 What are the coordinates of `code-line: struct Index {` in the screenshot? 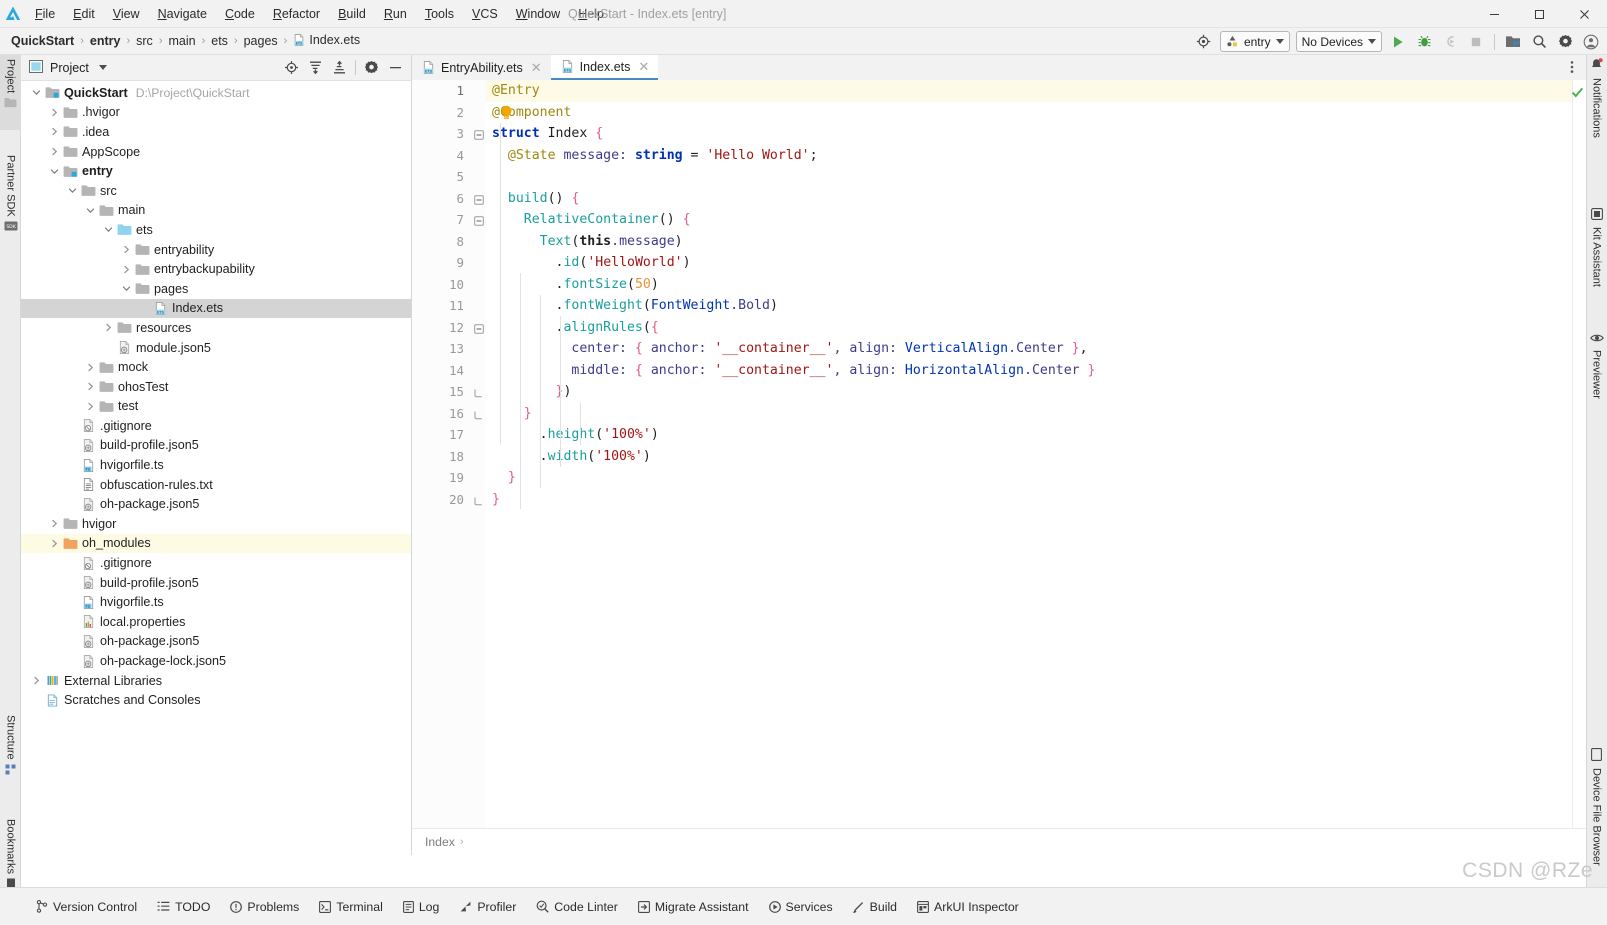 It's located at (1036, 134).